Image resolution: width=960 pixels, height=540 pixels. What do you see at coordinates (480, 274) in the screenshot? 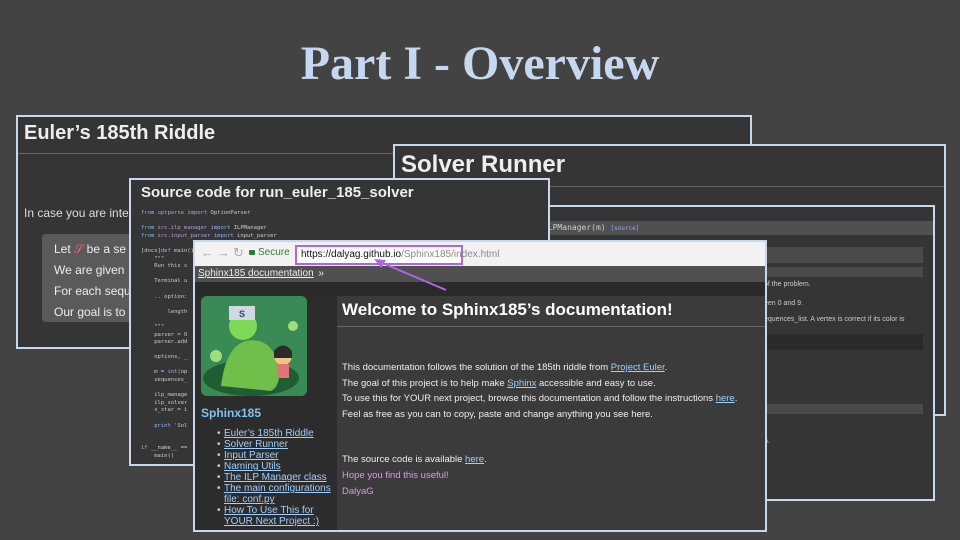
I see `breadcrumb: Sphinx185 documentation »` at bounding box center [480, 274].